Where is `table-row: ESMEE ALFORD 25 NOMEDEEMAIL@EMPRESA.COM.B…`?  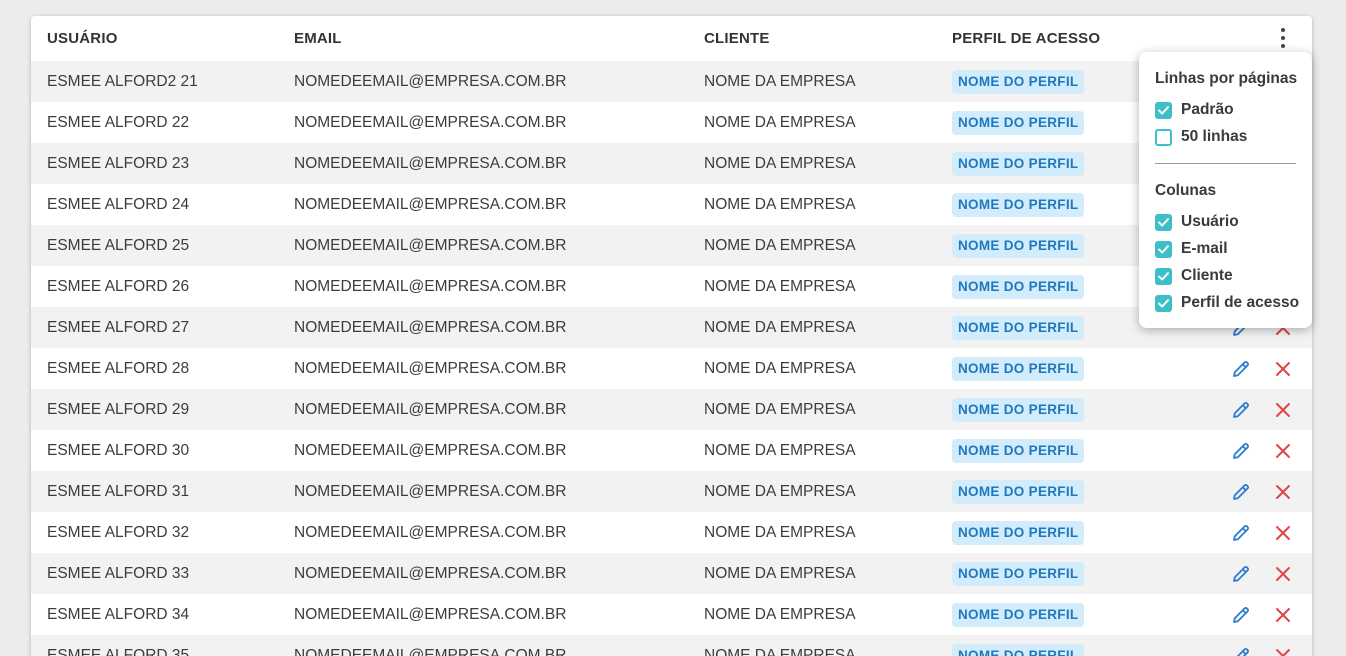
table-row: ESMEE ALFORD 25 NOMEDEEMAIL@EMPRESA.COM.B… is located at coordinates (671, 245).